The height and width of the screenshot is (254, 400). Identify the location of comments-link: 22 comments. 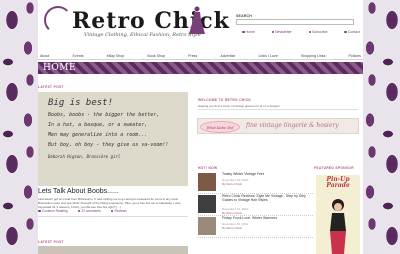
(89, 211).